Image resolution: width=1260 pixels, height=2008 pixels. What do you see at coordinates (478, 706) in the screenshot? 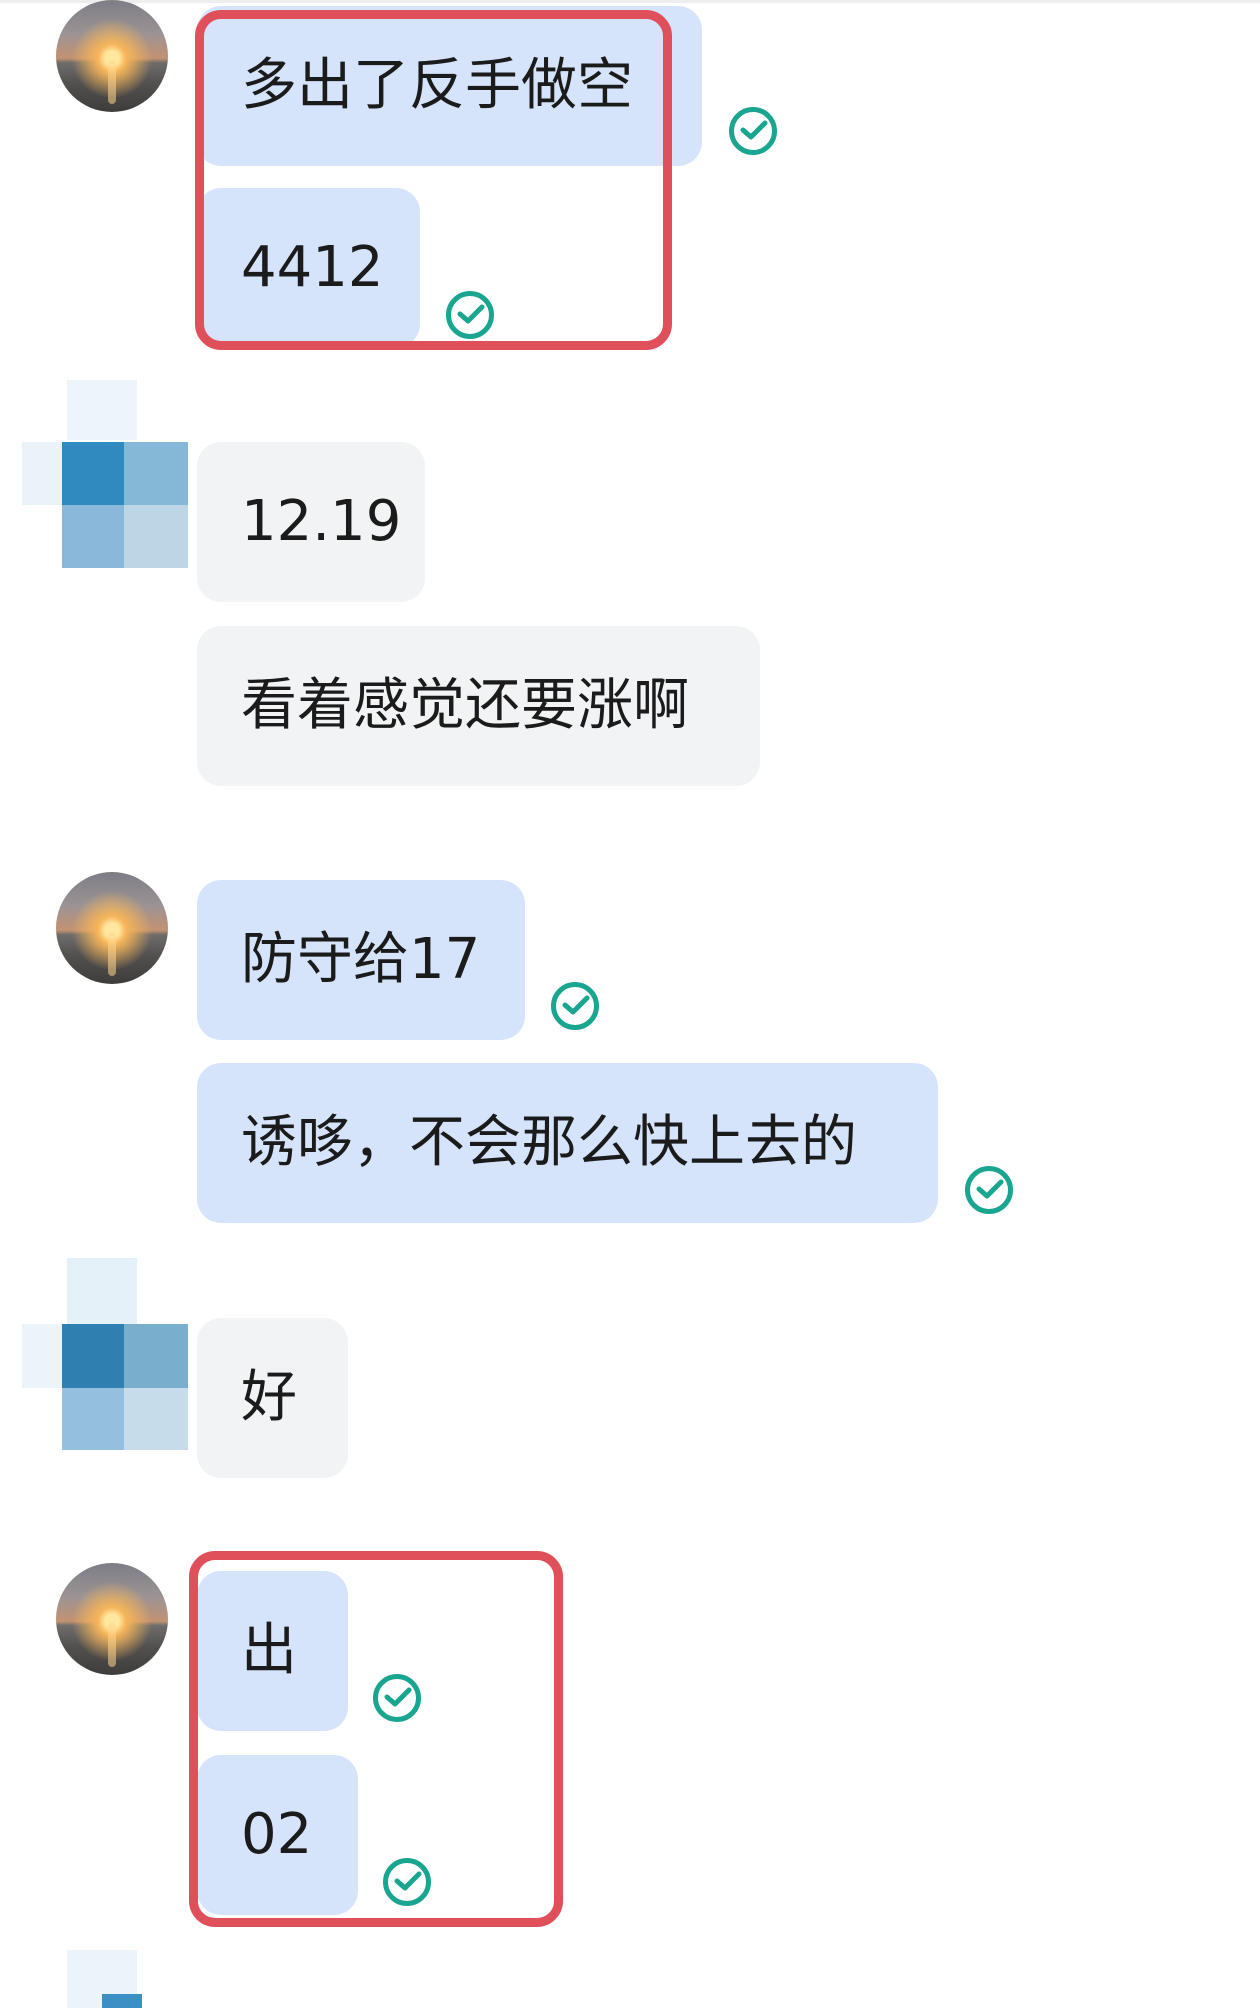
I see `message-bubble-incoming: 看着感觉还要涨啊` at bounding box center [478, 706].